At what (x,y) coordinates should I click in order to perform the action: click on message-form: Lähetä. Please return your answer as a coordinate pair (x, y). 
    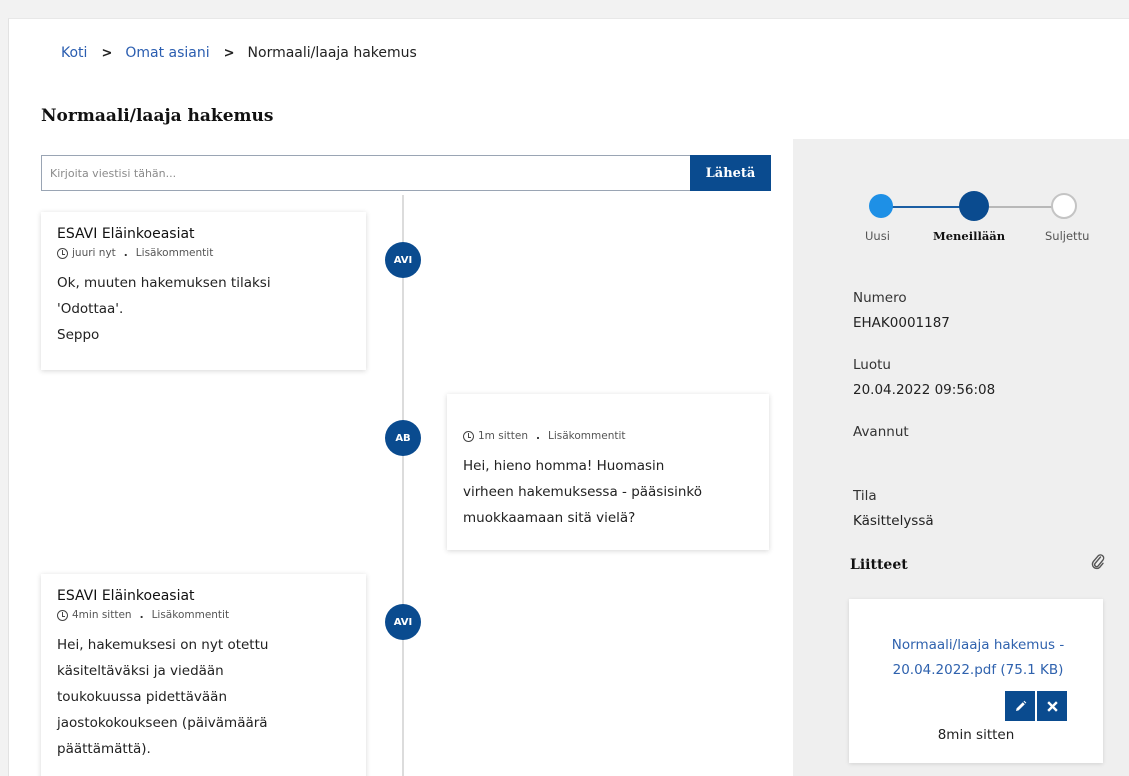
    Looking at the image, I should click on (406, 173).